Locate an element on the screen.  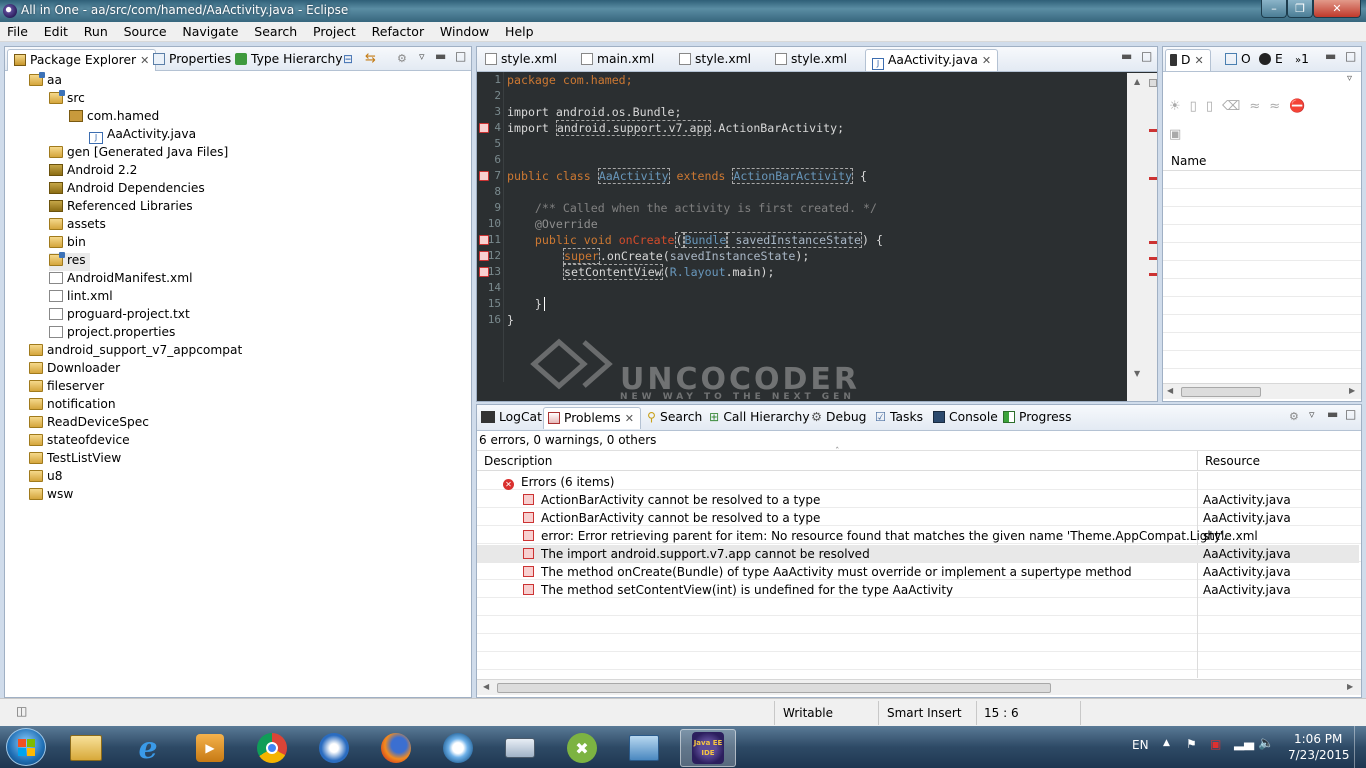
network-icon: ▂▄ is located at coordinates (1244, 743).